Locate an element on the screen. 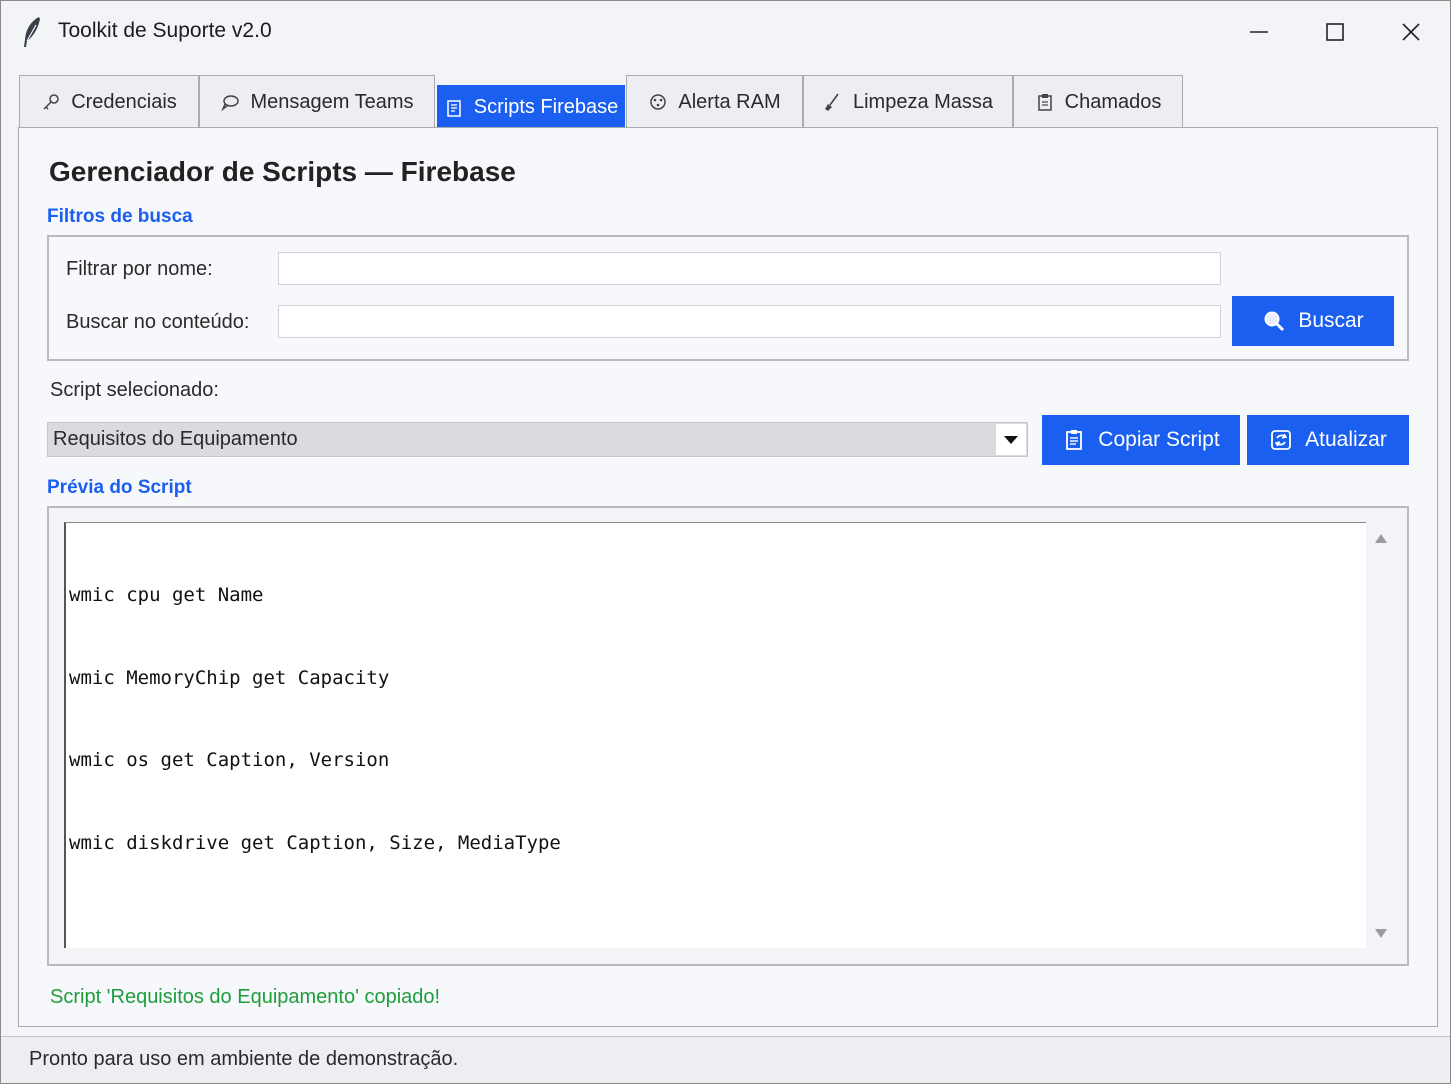 This screenshot has width=1451, height=1084. page-title: Gerenciador de Scripts — Firebase is located at coordinates (282, 171).